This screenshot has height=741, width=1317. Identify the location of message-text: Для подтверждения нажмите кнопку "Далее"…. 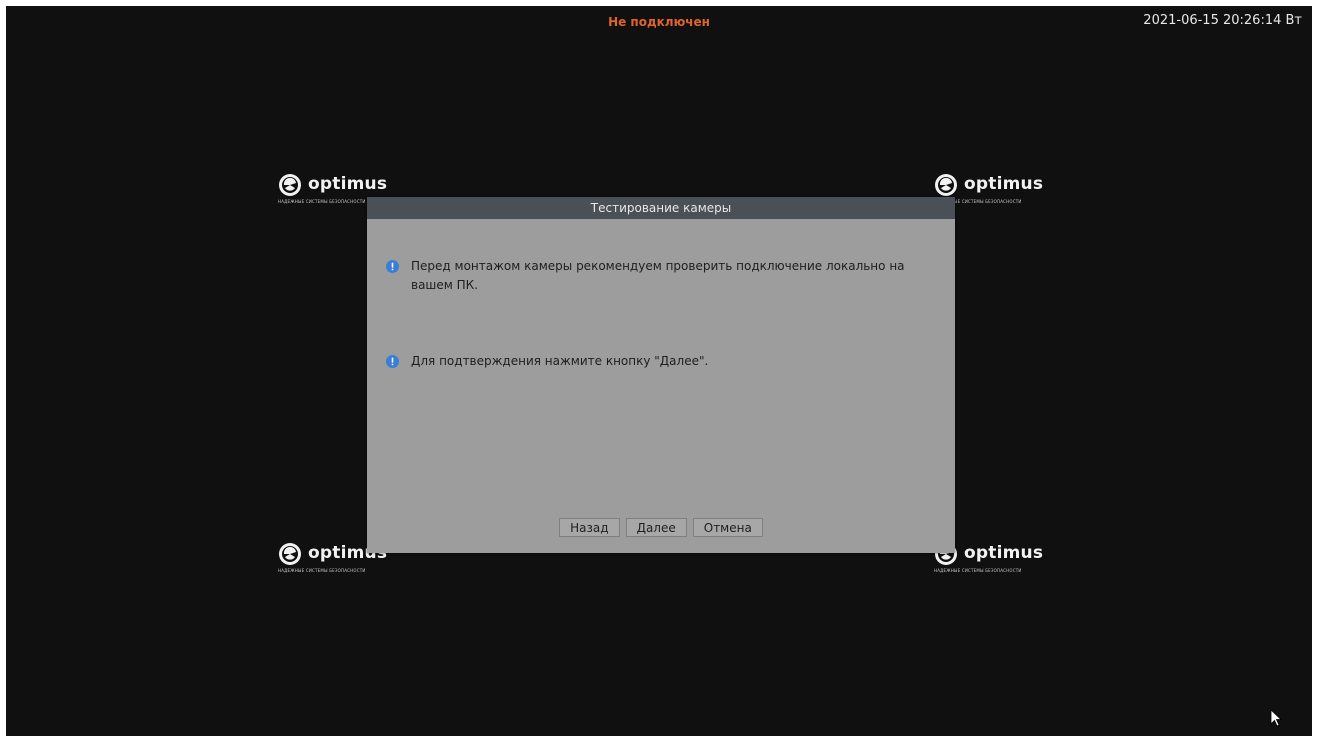
(560, 361).